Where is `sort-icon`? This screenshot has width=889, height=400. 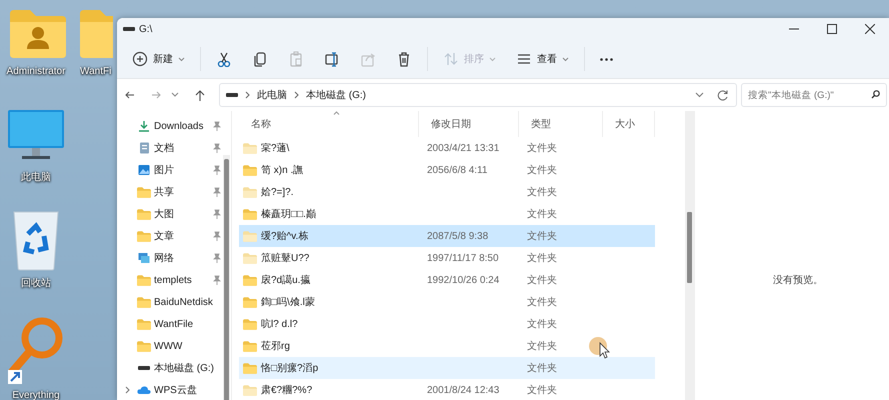 sort-icon is located at coordinates (451, 59).